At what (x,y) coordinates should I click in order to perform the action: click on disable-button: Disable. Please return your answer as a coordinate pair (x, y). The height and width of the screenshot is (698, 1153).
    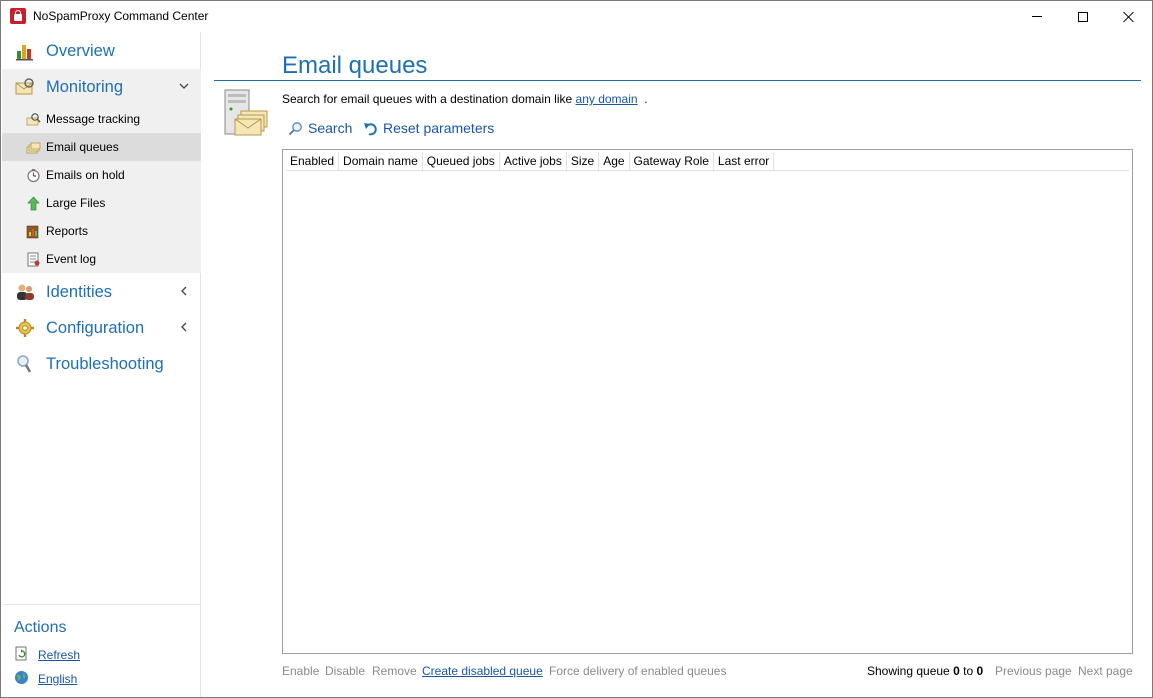
    Looking at the image, I should click on (345, 671).